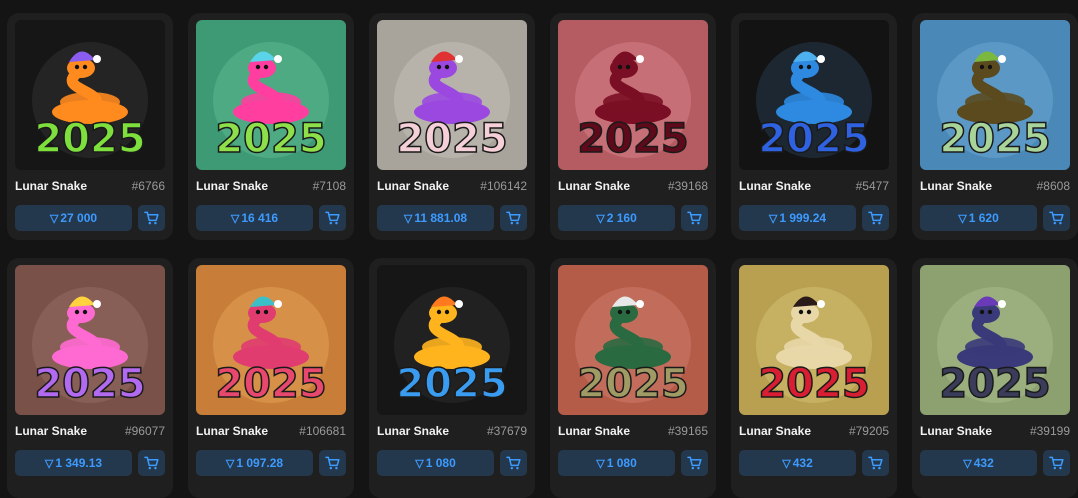 Image resolution: width=1078 pixels, height=498 pixels. I want to click on buy-price-button: ▽ 1 999.24, so click(797, 218).